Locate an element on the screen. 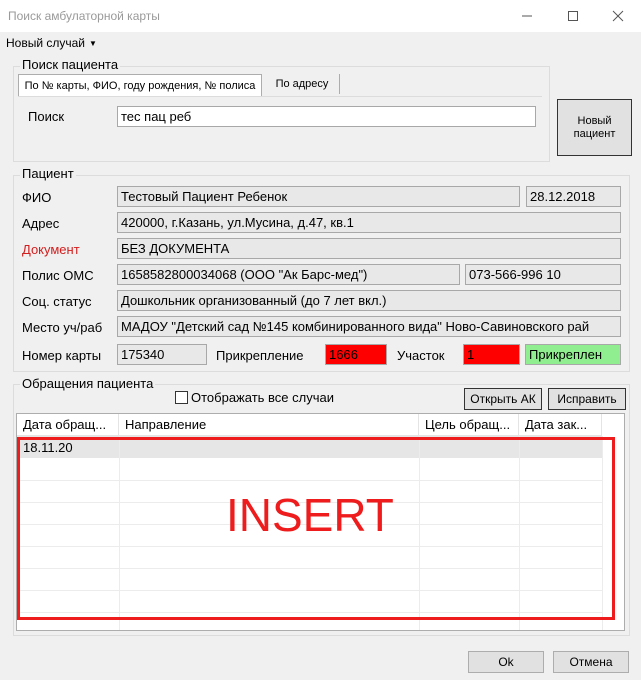 This screenshot has width=641, height=680. fix-button: Исправить is located at coordinates (587, 399).